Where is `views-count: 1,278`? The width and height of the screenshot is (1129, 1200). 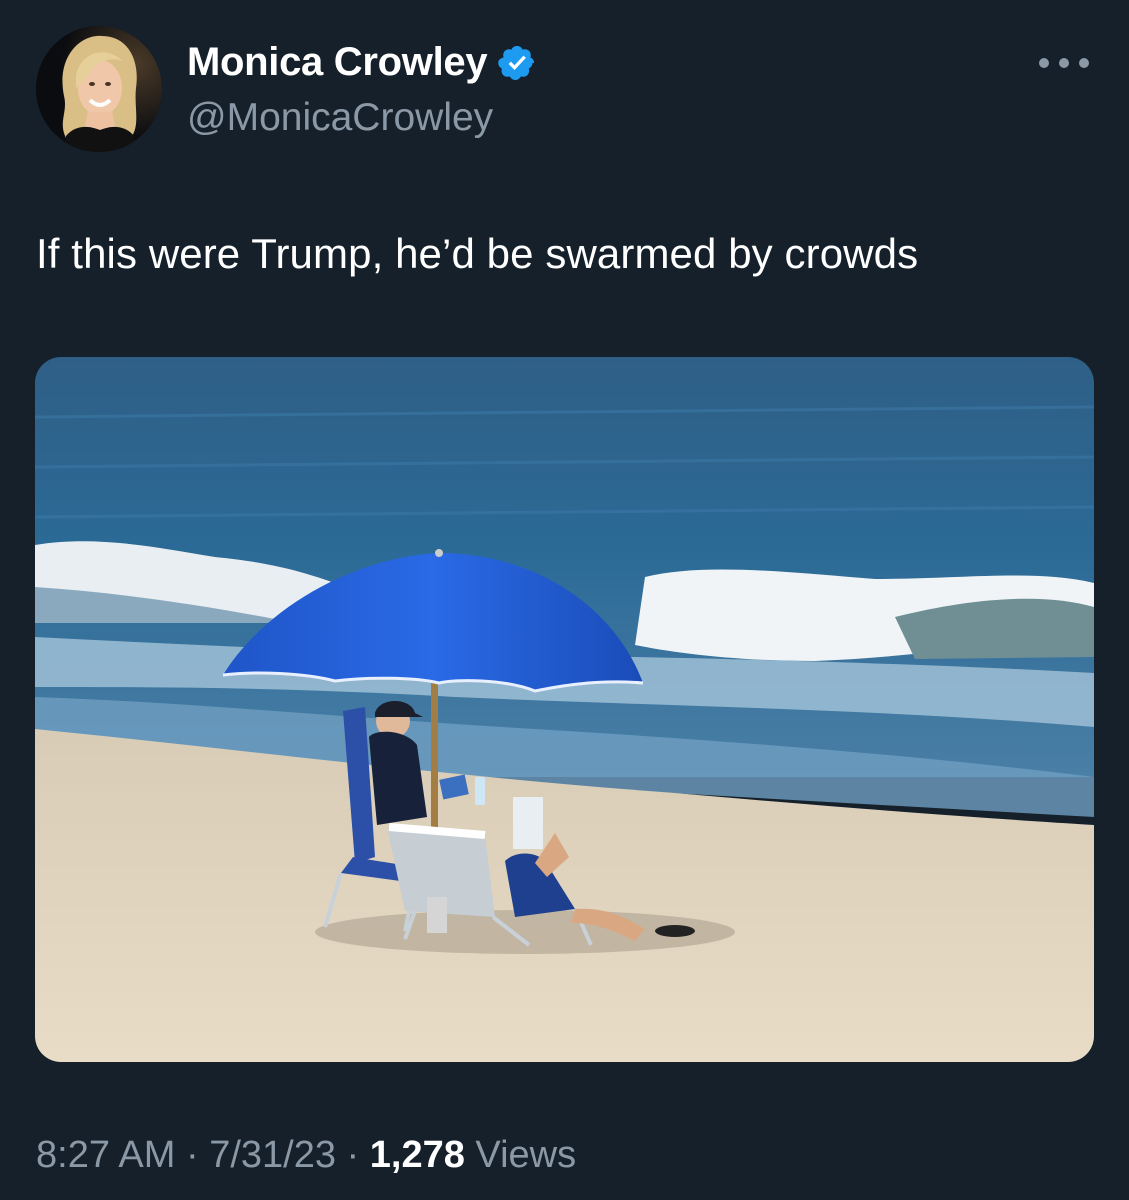
views-count: 1,278 is located at coordinates (417, 1155).